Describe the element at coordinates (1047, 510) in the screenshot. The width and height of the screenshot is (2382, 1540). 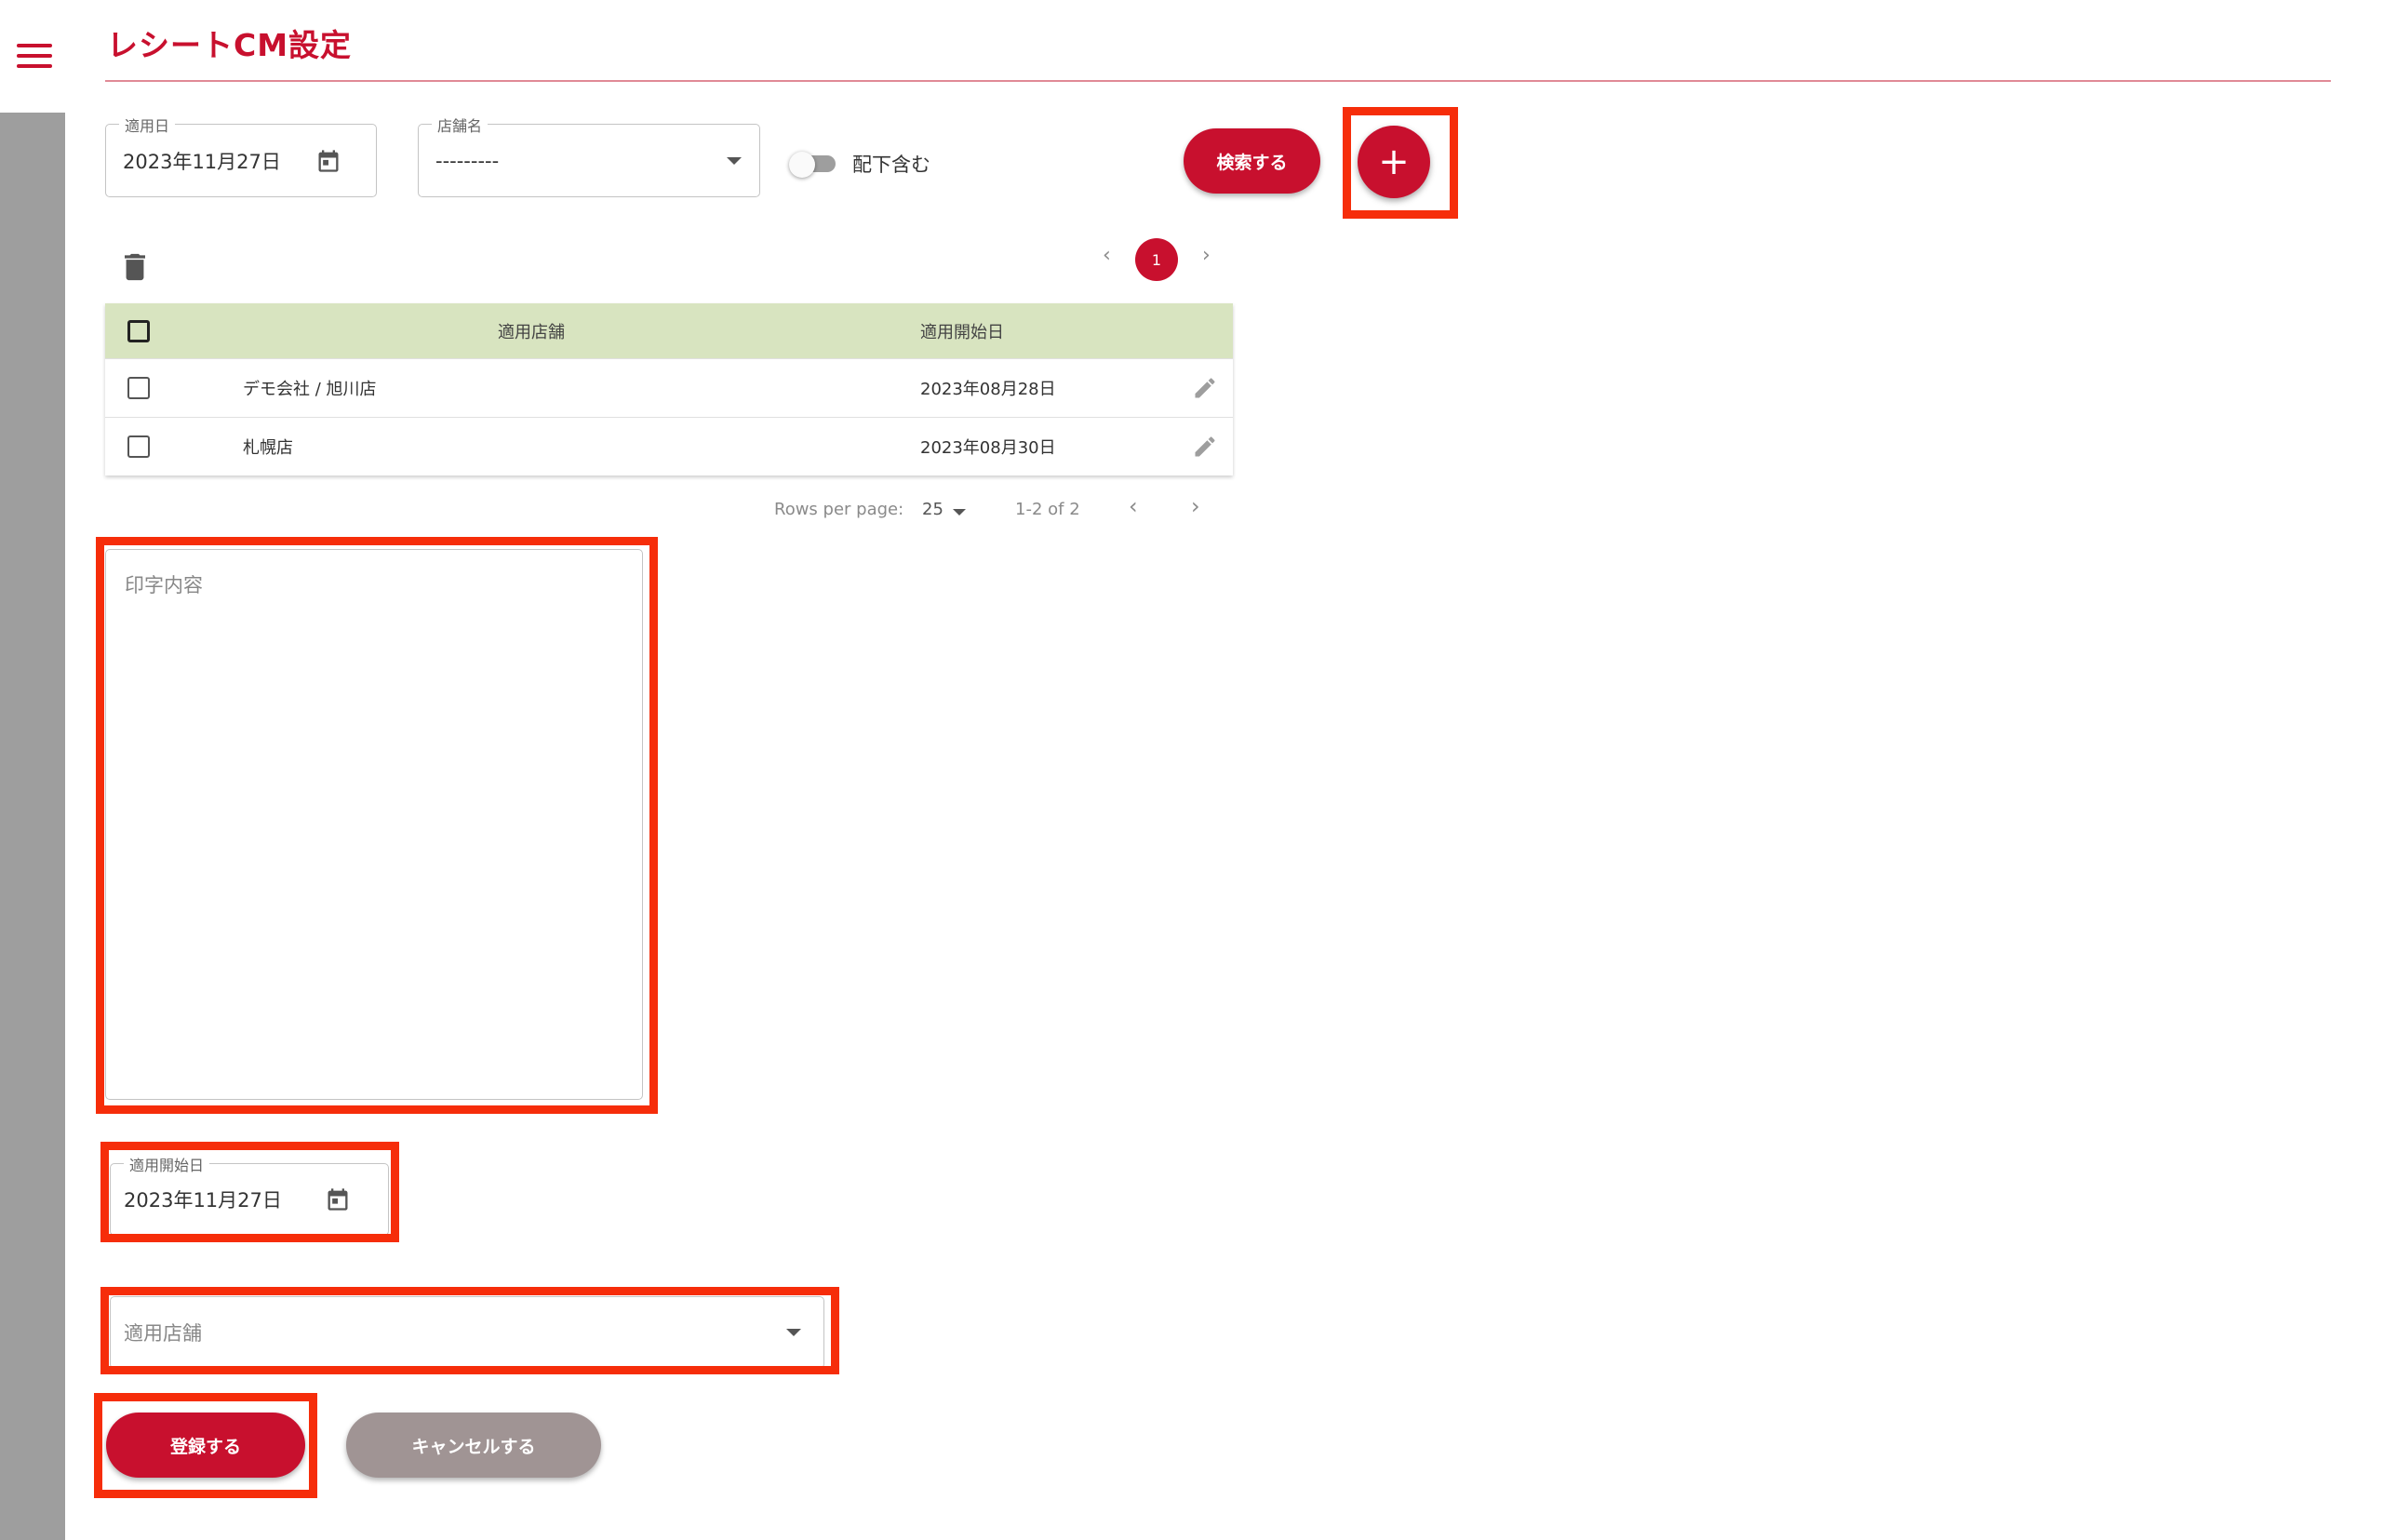
I see `pagination-range: 1-2 of 2` at that location.